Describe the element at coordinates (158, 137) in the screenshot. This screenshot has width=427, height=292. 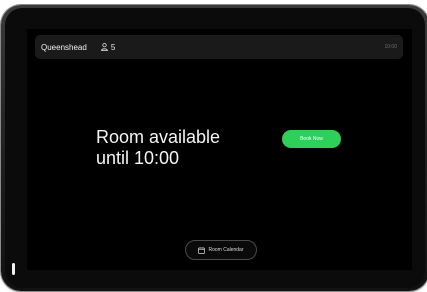
I see `status-line-1: Room available` at that location.